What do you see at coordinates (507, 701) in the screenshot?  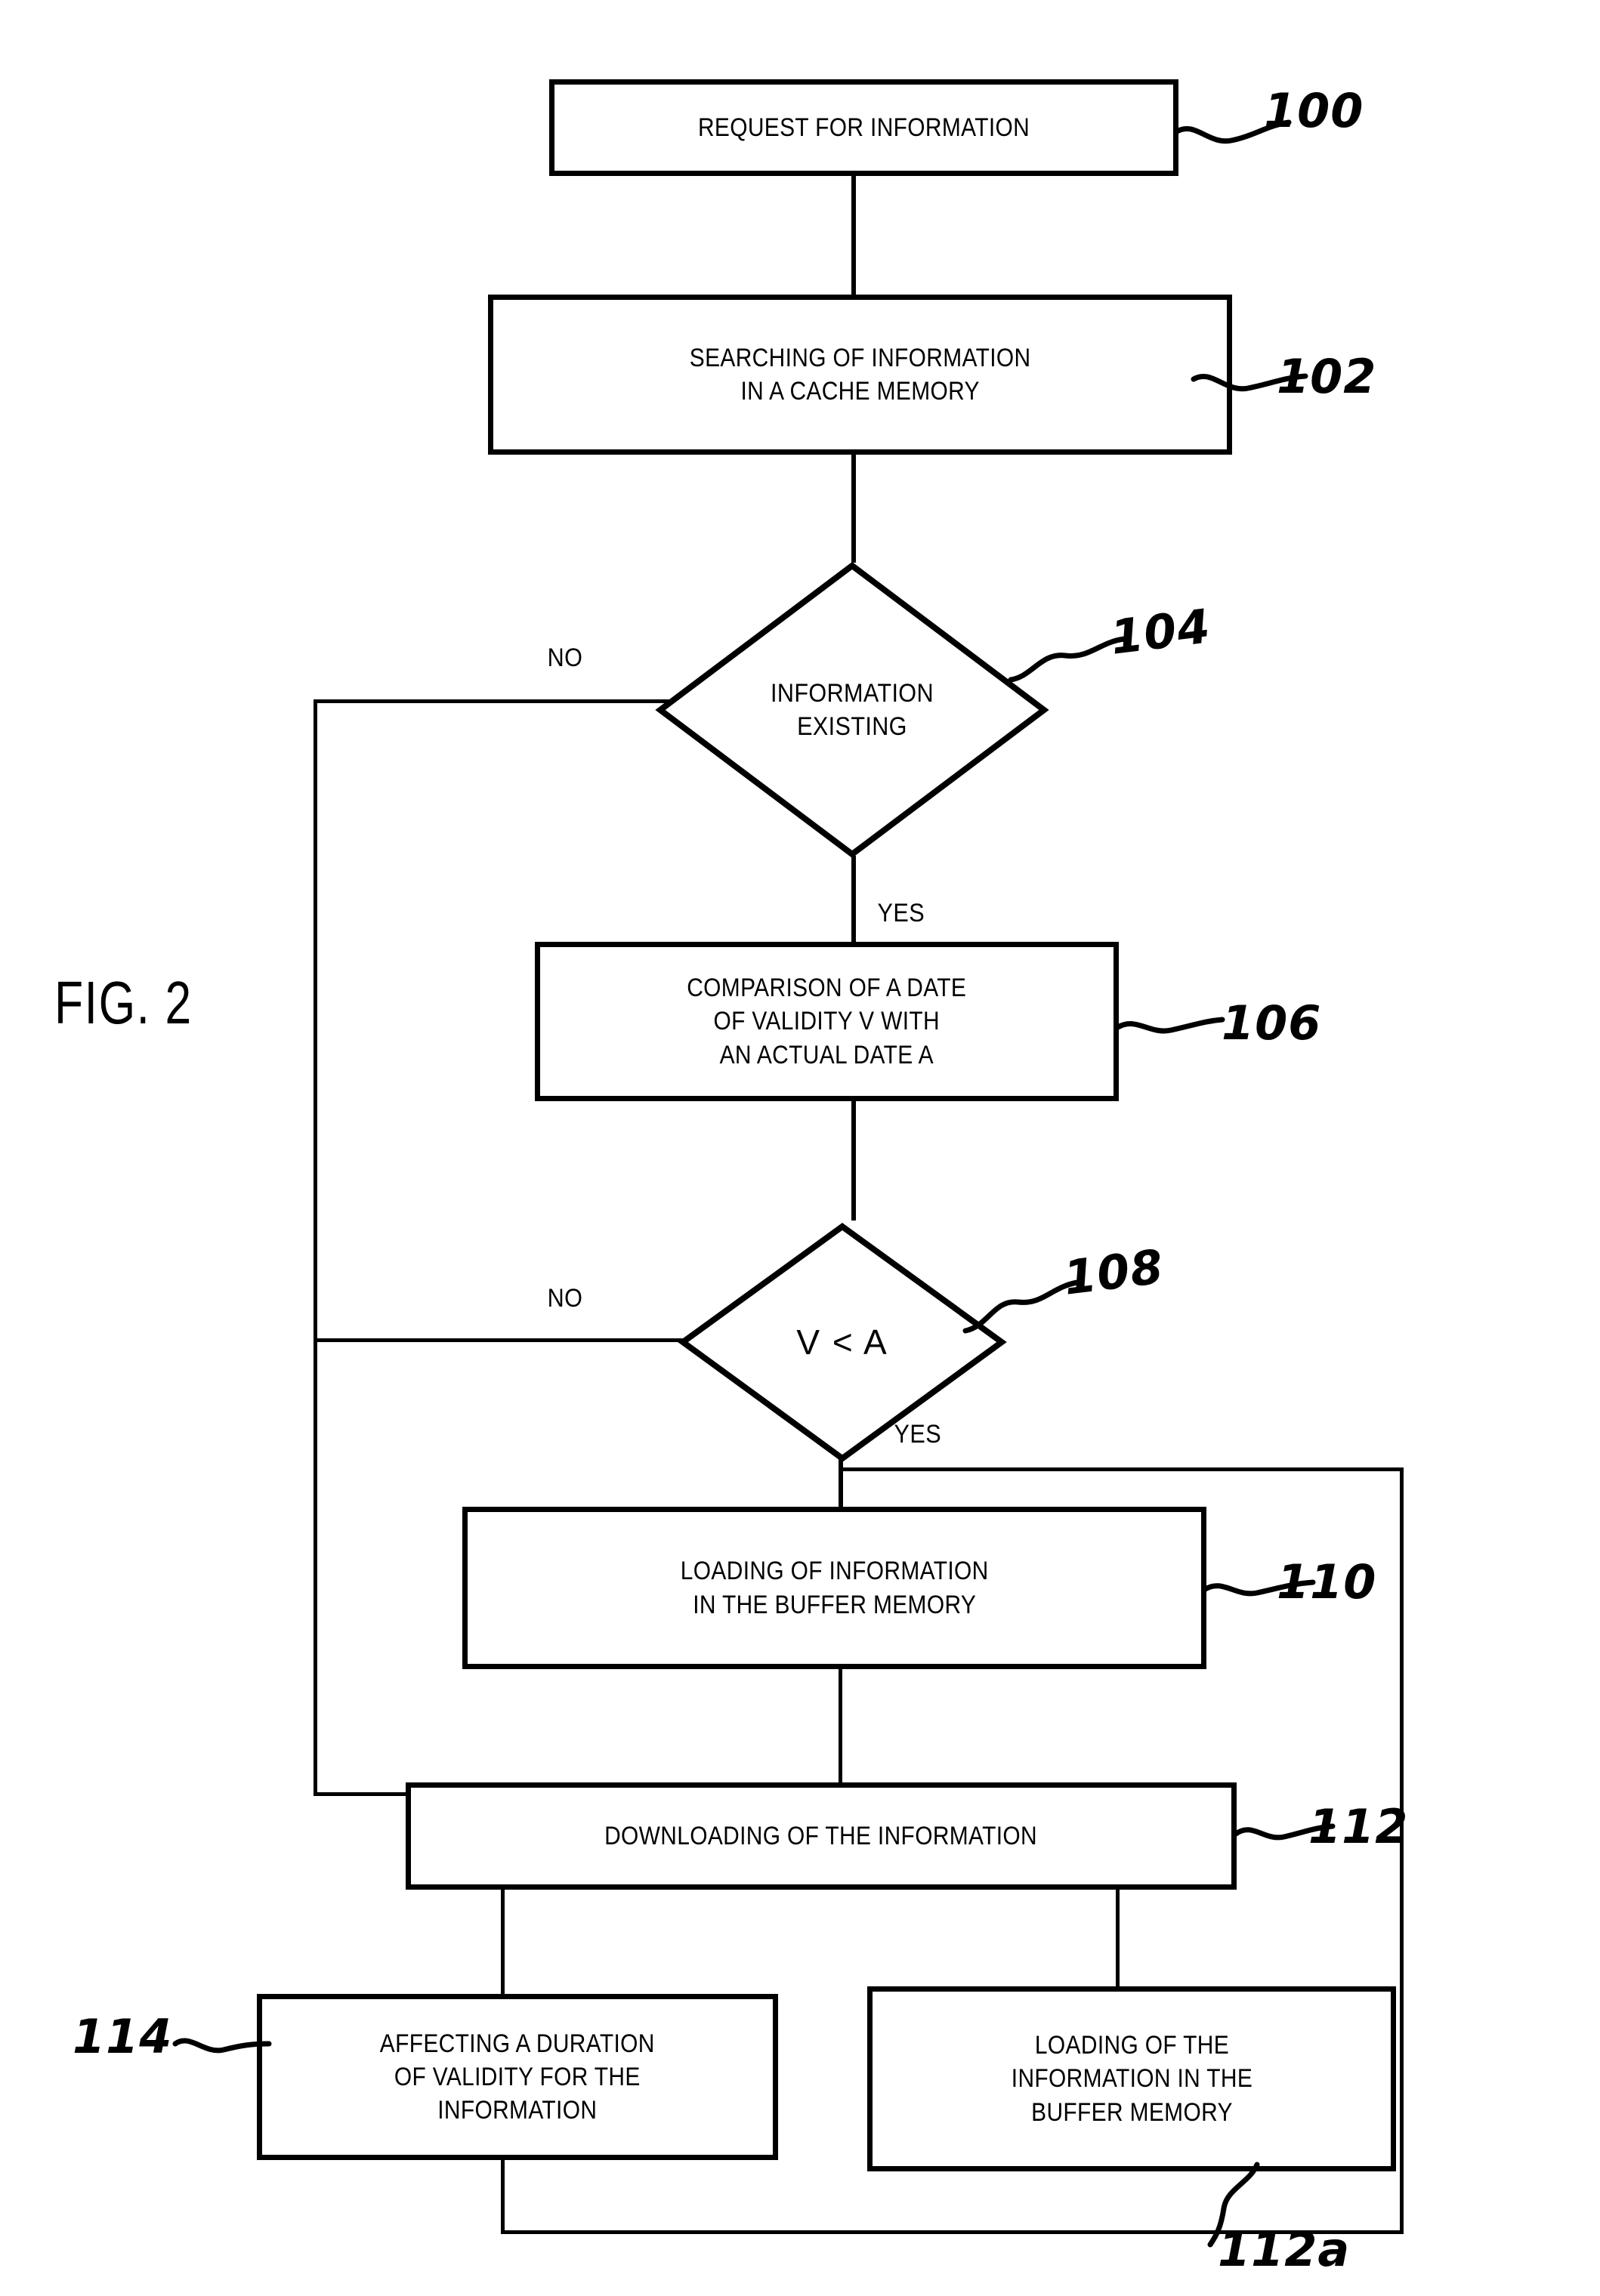 I see `connector-104-no-horizontal` at bounding box center [507, 701].